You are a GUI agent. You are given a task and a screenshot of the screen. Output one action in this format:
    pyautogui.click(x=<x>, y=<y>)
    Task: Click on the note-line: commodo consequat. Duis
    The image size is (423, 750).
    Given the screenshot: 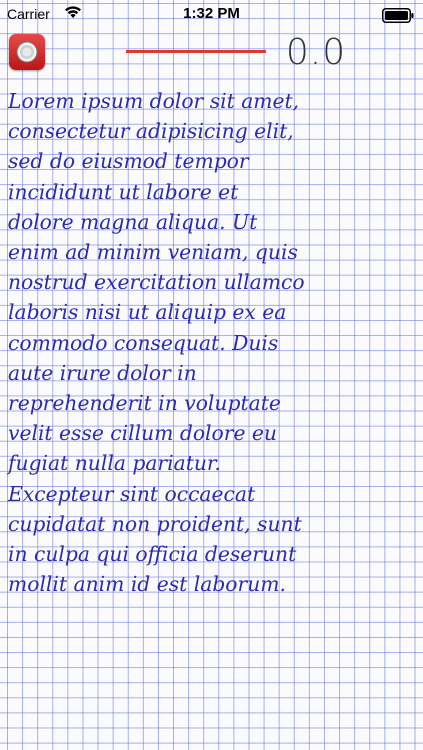 What is the action you would take?
    pyautogui.click(x=143, y=342)
    